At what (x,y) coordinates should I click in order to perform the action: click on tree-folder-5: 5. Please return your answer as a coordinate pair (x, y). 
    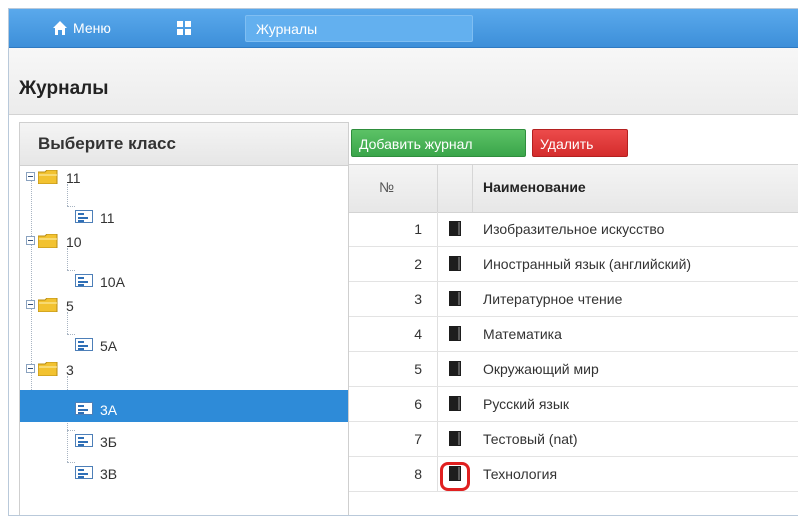
    Looking at the image, I should click on (184, 310).